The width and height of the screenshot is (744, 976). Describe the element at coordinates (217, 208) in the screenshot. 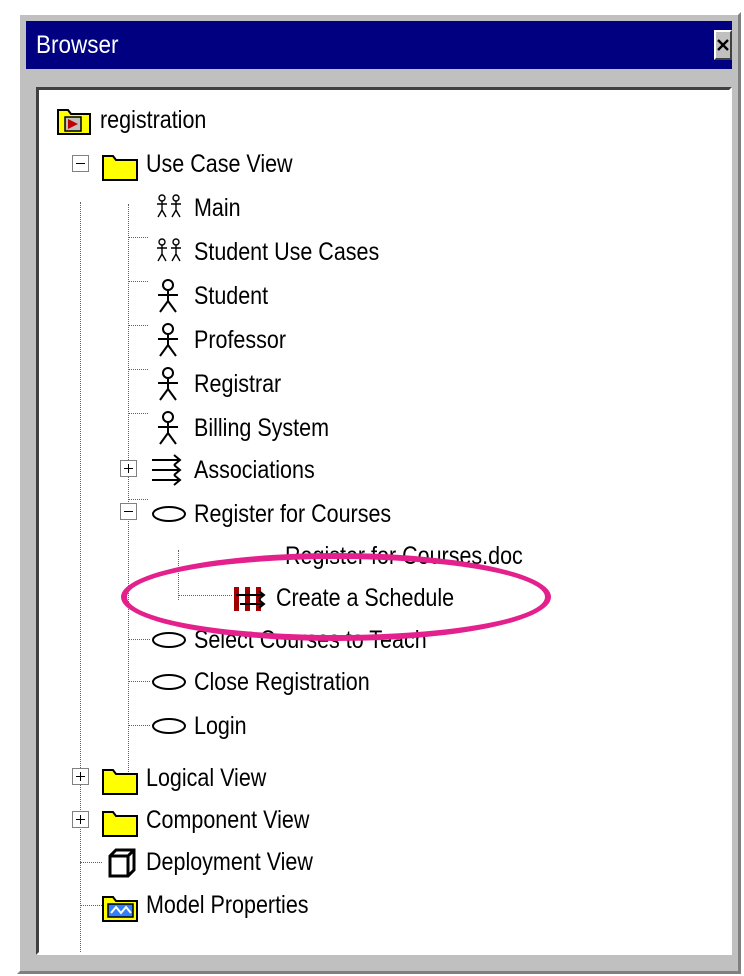

I see `tree-node-label: Main` at that location.